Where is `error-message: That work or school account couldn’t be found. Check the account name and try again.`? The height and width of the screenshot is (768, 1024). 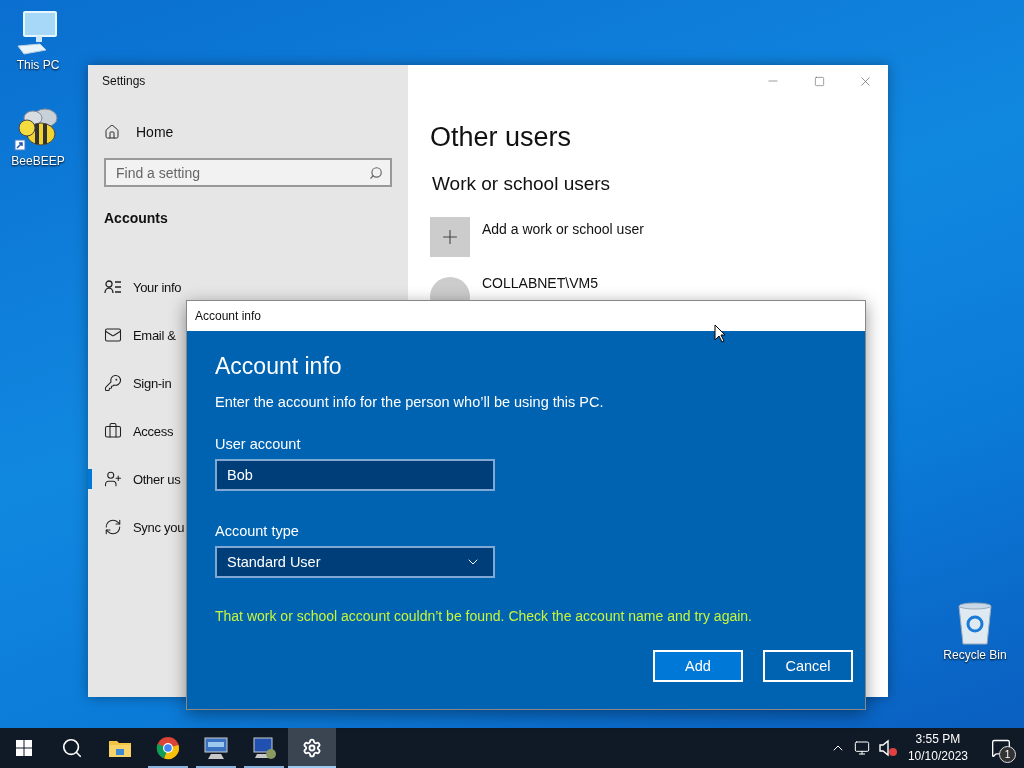
error-message: That work or school account couldn’t be found. Check the account name and try again. is located at coordinates (483, 616).